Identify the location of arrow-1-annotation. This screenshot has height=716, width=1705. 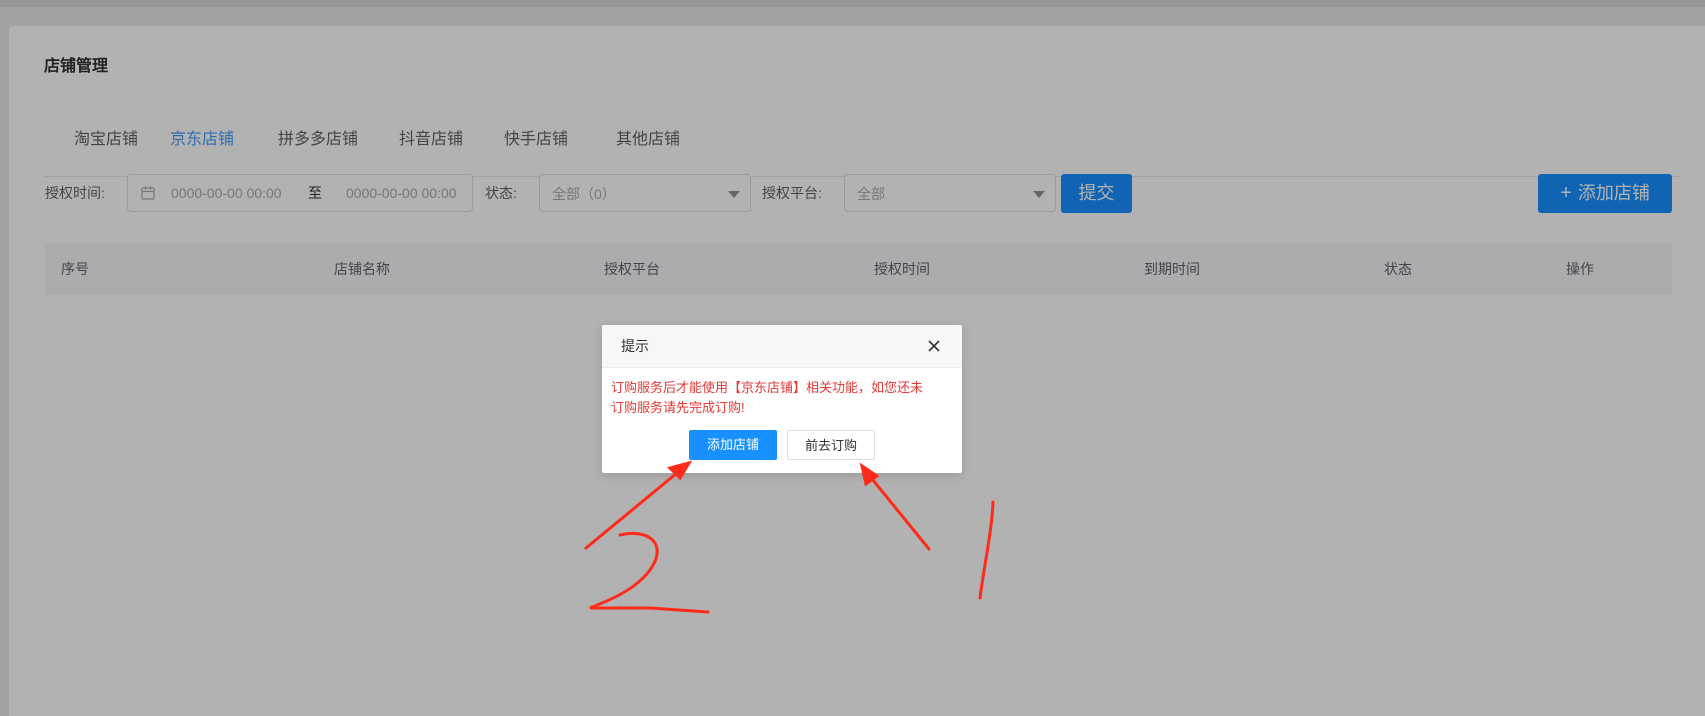
(895, 506).